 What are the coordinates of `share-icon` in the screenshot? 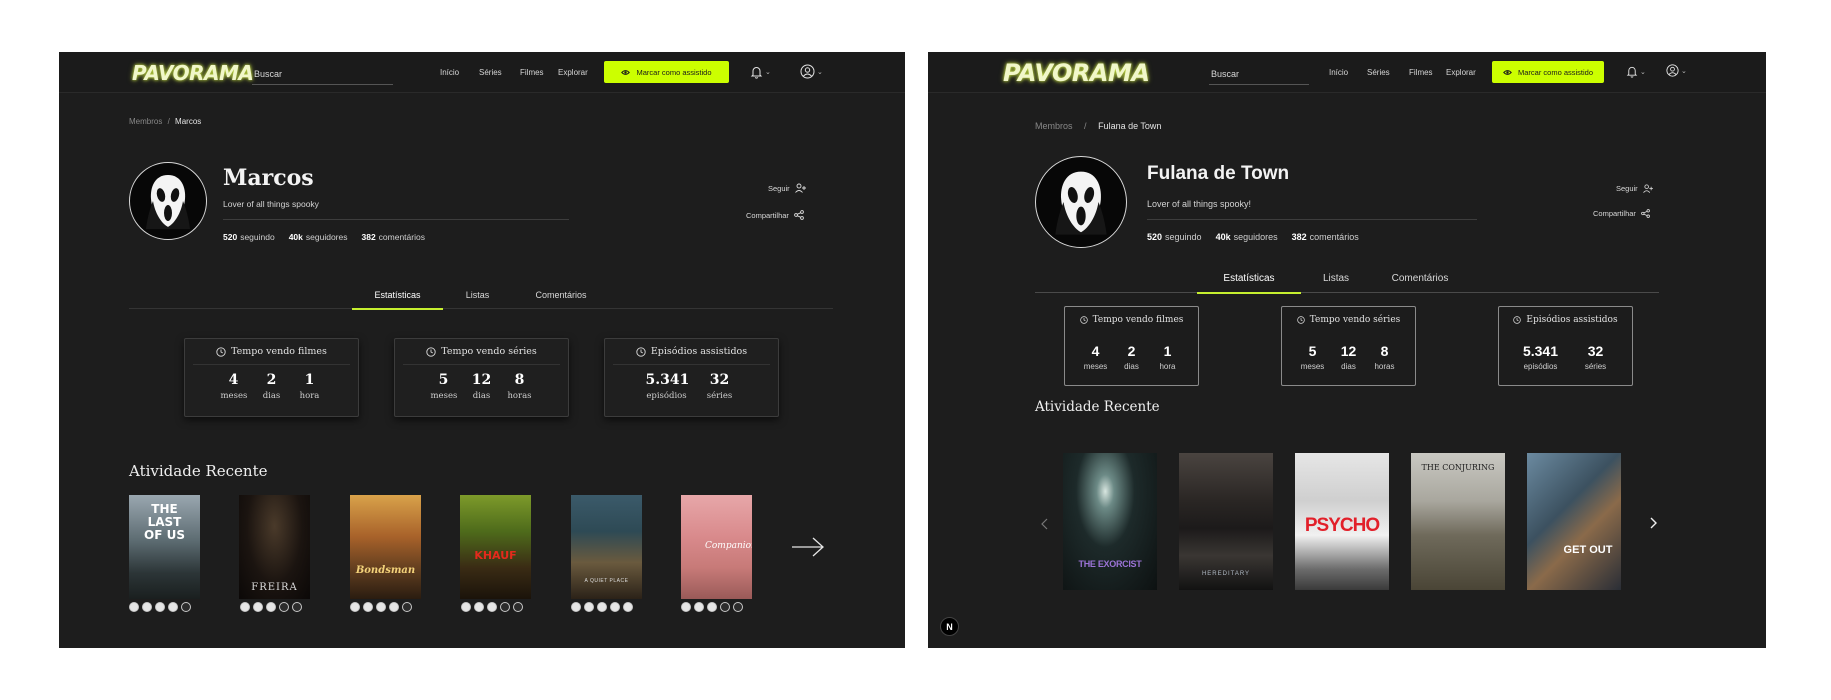 It's located at (799, 215).